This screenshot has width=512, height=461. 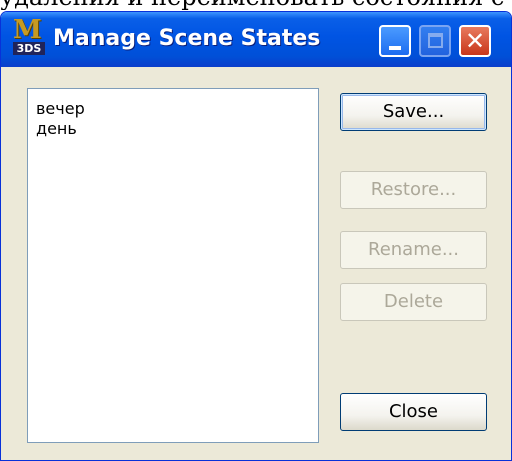 I want to click on close-button: Close, so click(x=413, y=412).